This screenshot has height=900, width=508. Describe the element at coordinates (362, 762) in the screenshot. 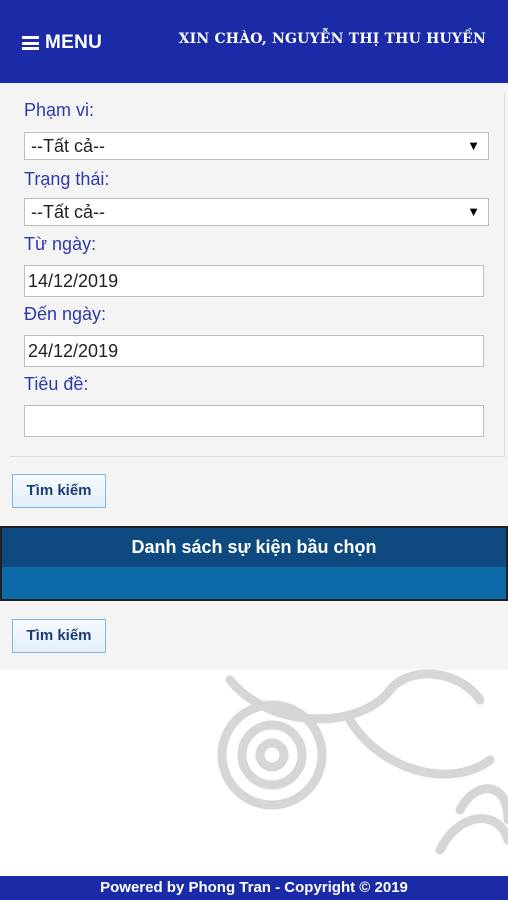

I see `background-swirl-decoration` at that location.